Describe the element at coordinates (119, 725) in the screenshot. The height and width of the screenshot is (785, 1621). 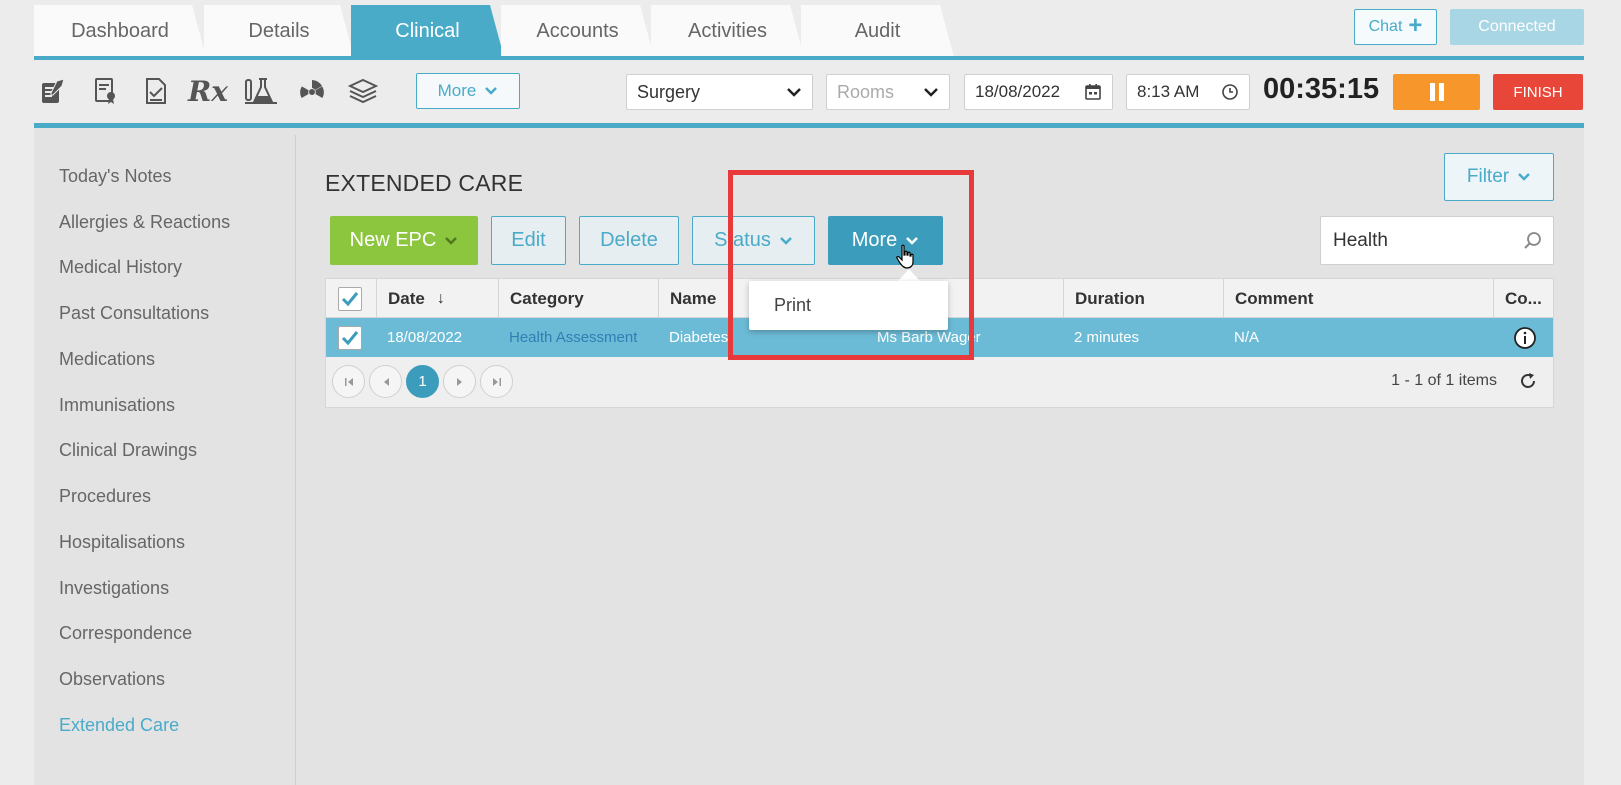
I see `sidebar-item-extended-care: Extended Care` at that location.